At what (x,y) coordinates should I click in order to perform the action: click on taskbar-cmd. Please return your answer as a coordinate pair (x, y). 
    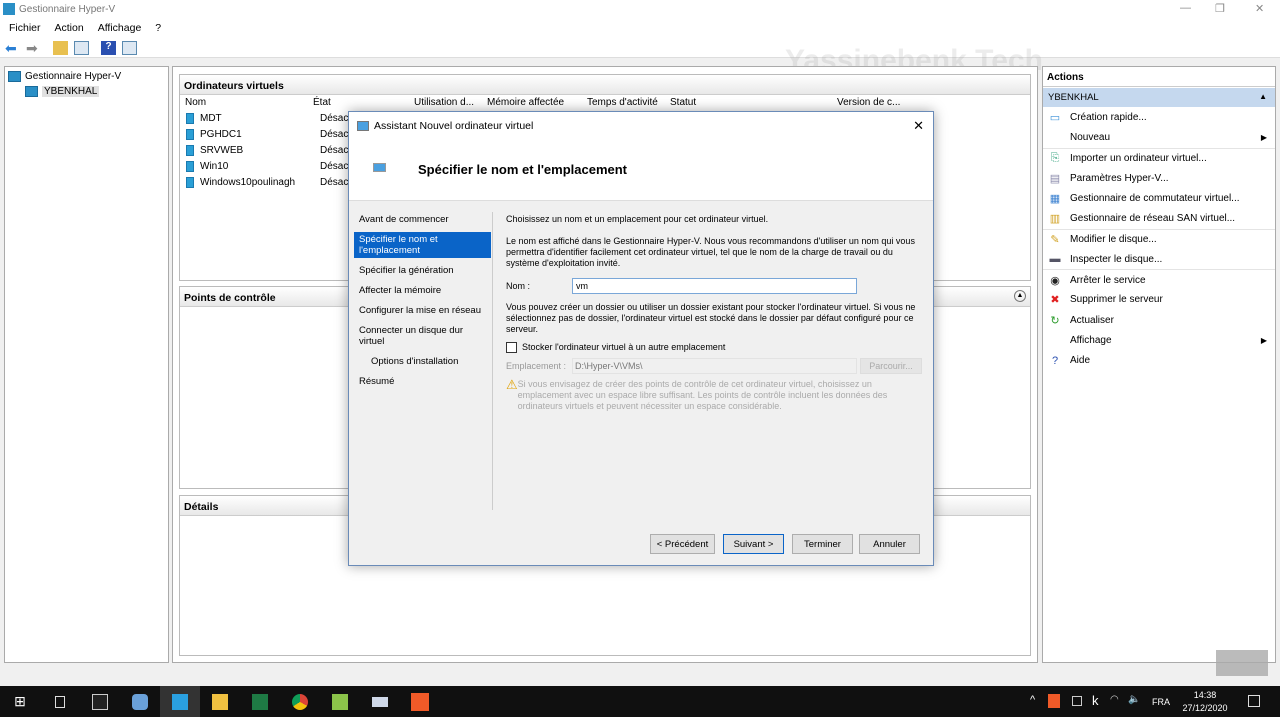
    Looking at the image, I should click on (100, 701).